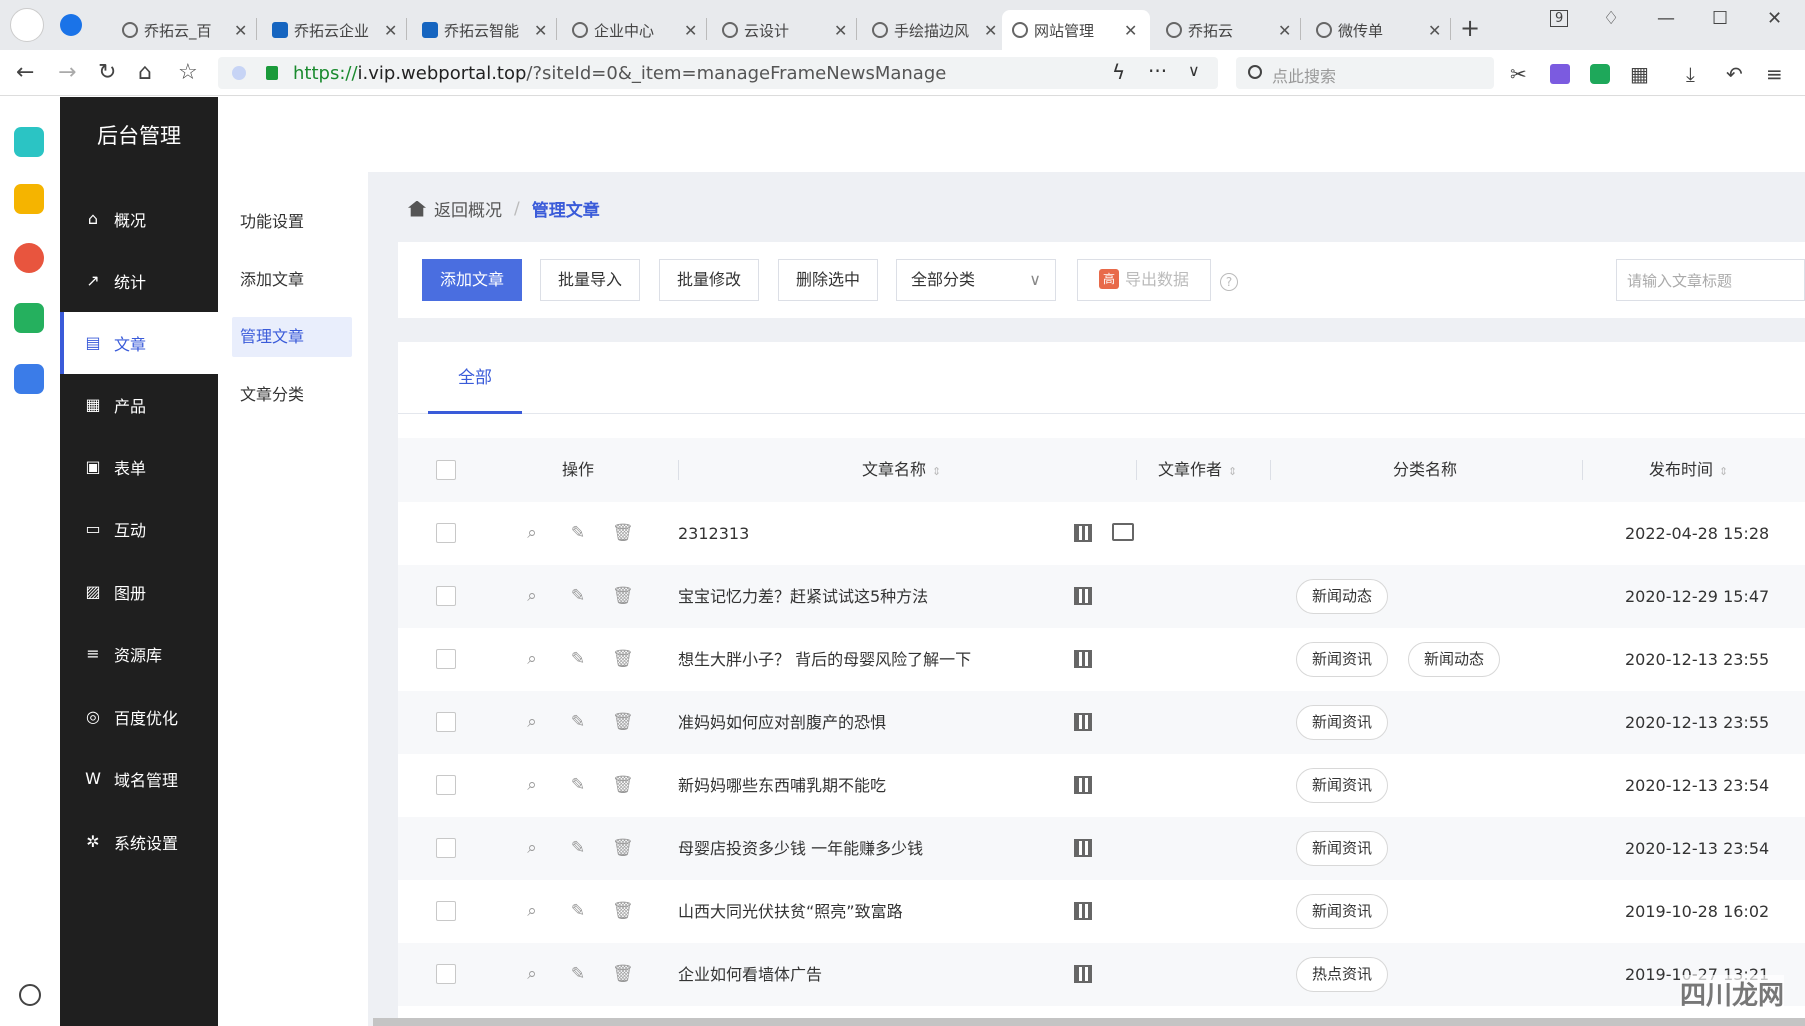 Image resolution: width=1805 pixels, height=1026 pixels. Describe the element at coordinates (67, 72) in the screenshot. I see `forward-icon: →` at that location.